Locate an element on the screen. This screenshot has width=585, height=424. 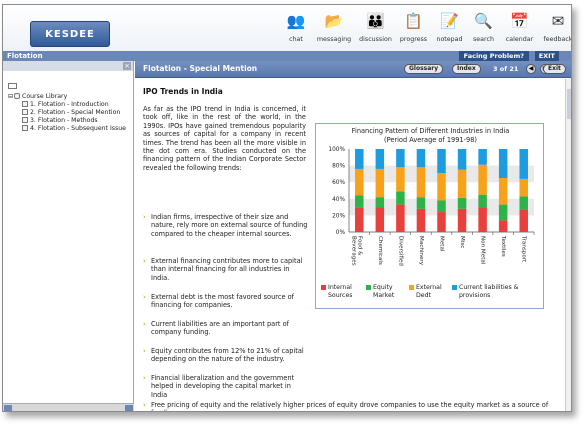
toolbar-discussion-button: 👪 discussion is located at coordinates (375, 30).